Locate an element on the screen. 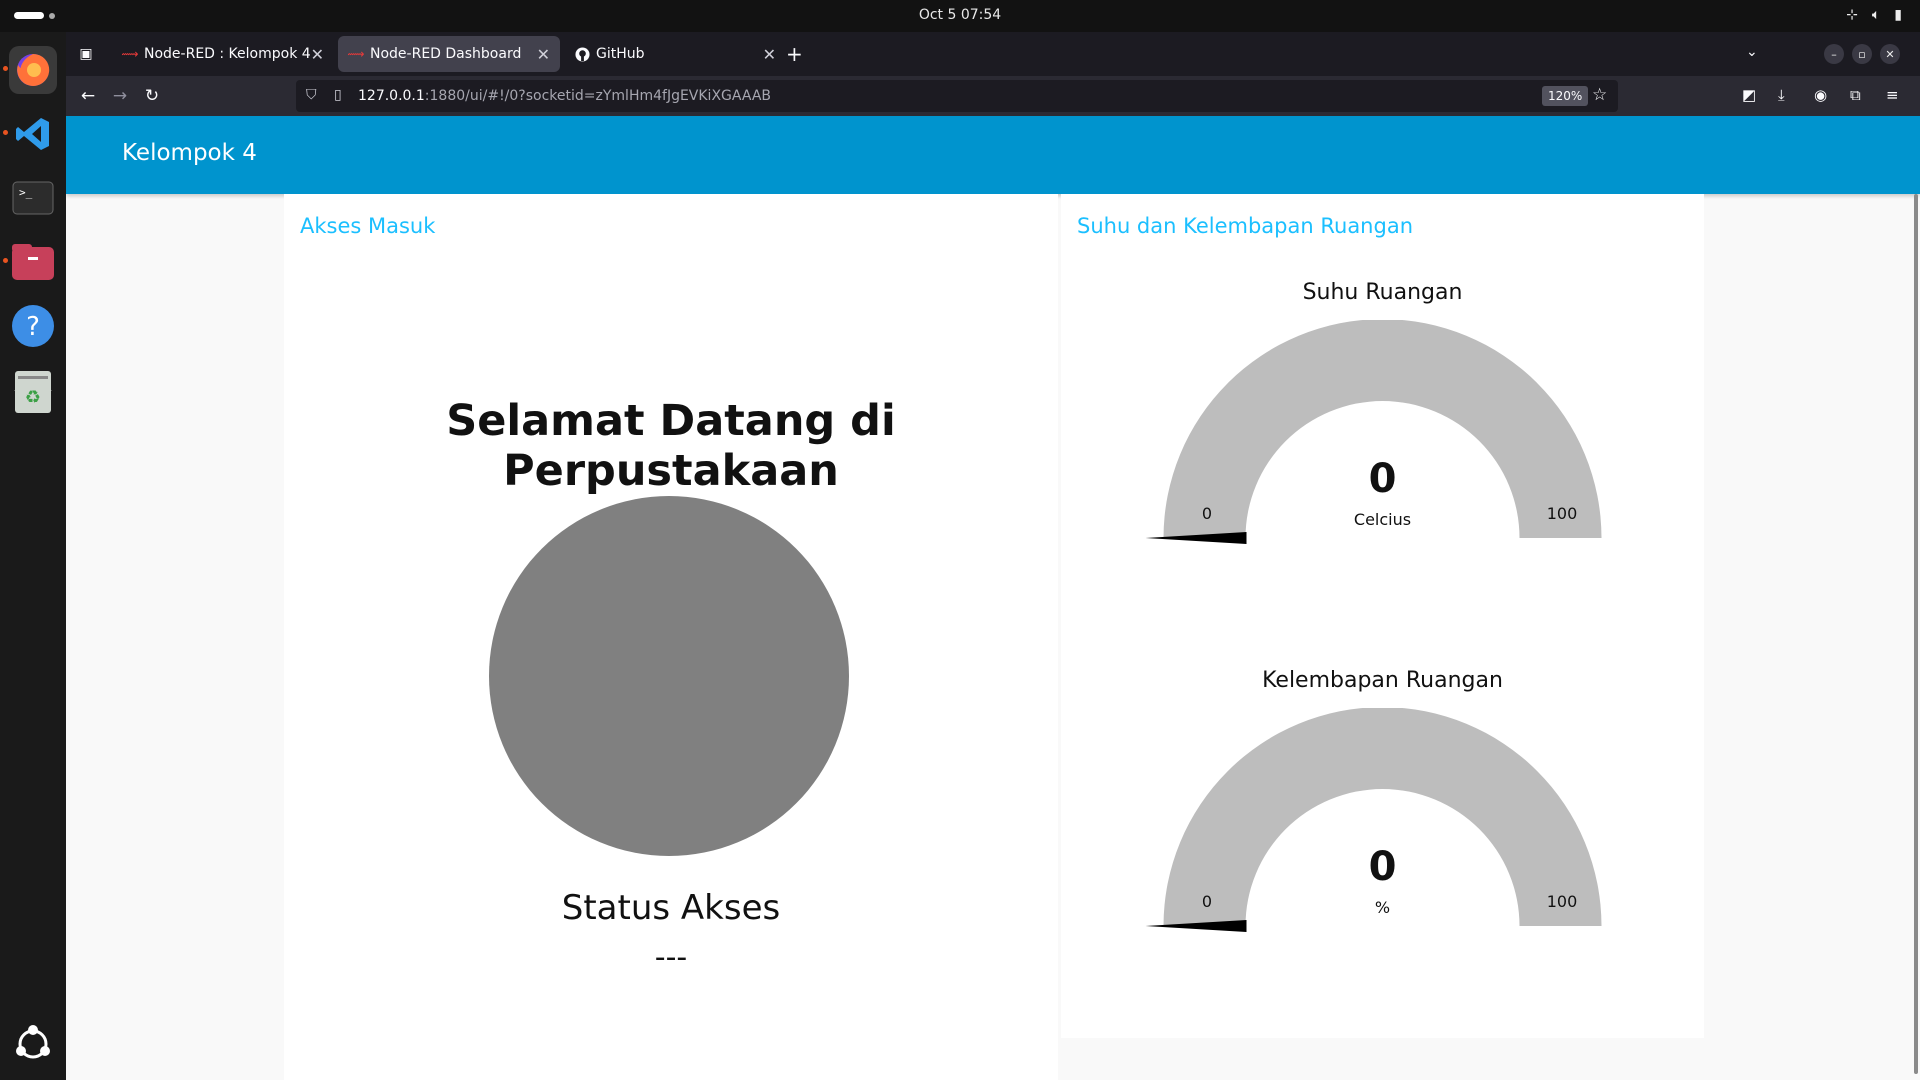 The height and width of the screenshot is (1080, 1920). volume-icon: 🔈︎ is located at coordinates (1876, 15).